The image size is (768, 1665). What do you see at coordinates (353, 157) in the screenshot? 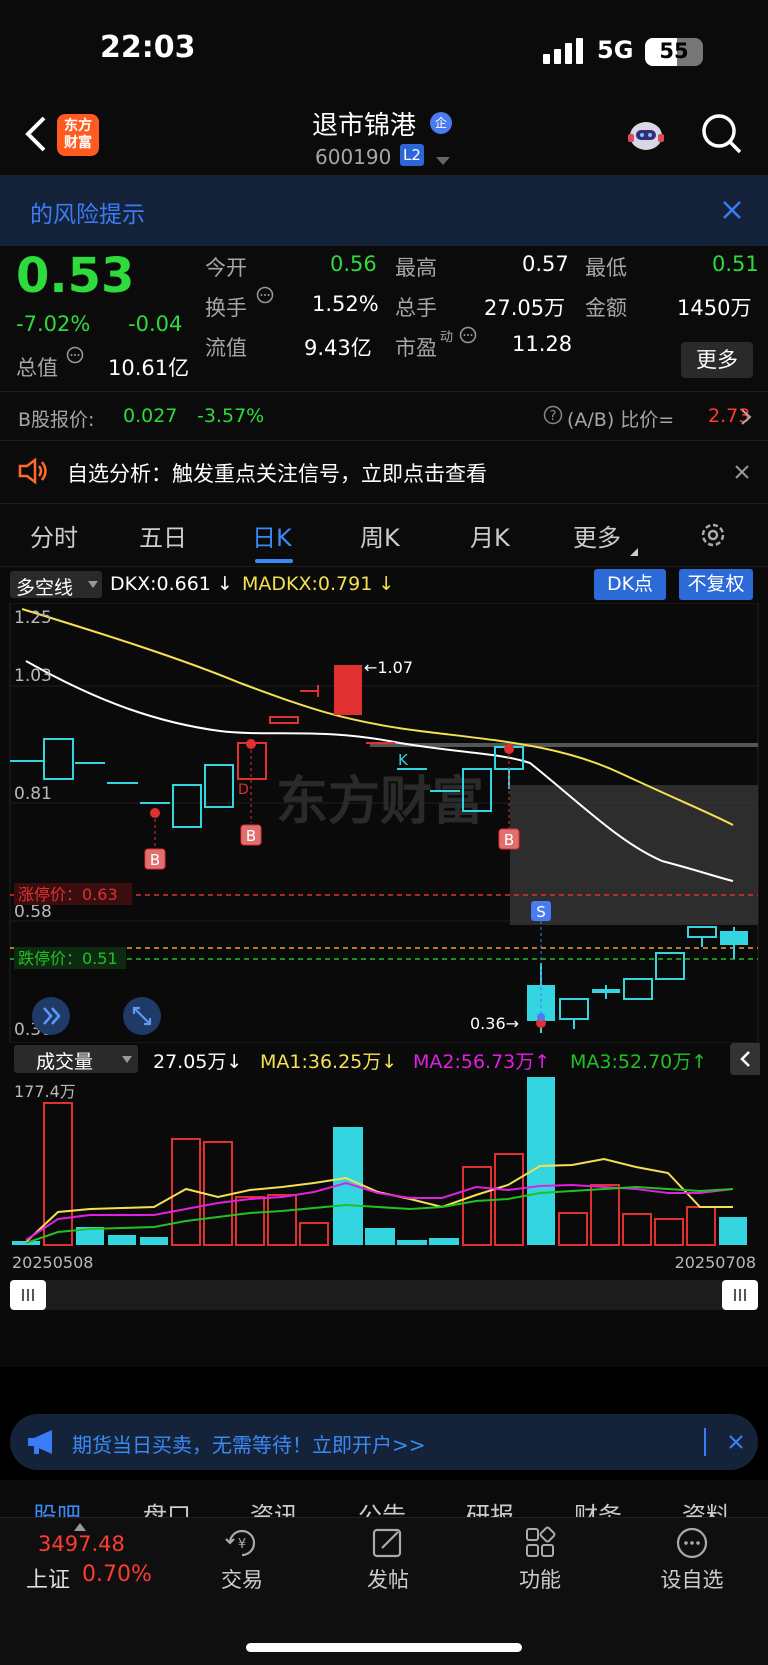
I see `stock-code: 600190` at bounding box center [353, 157].